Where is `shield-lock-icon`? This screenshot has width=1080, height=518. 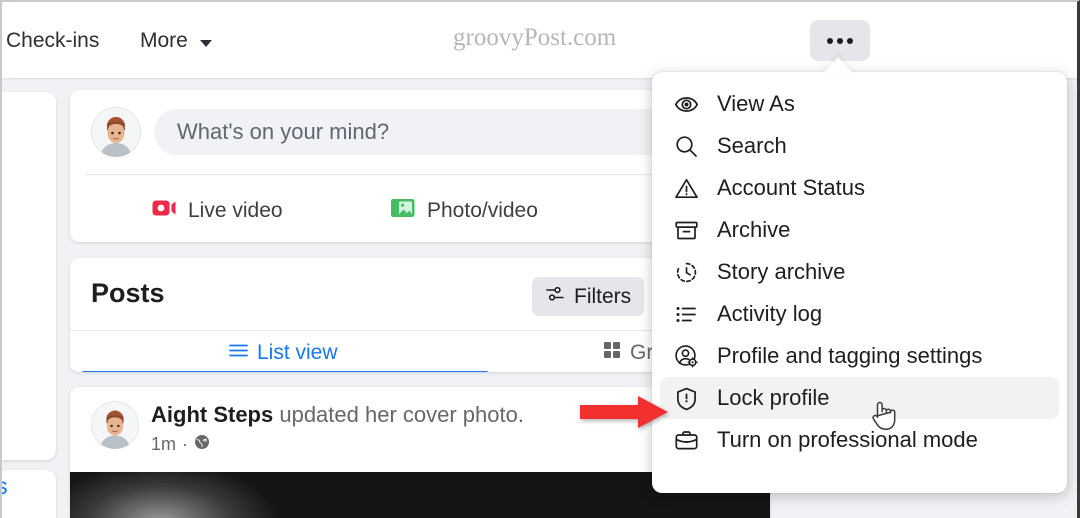 shield-lock-icon is located at coordinates (686, 398).